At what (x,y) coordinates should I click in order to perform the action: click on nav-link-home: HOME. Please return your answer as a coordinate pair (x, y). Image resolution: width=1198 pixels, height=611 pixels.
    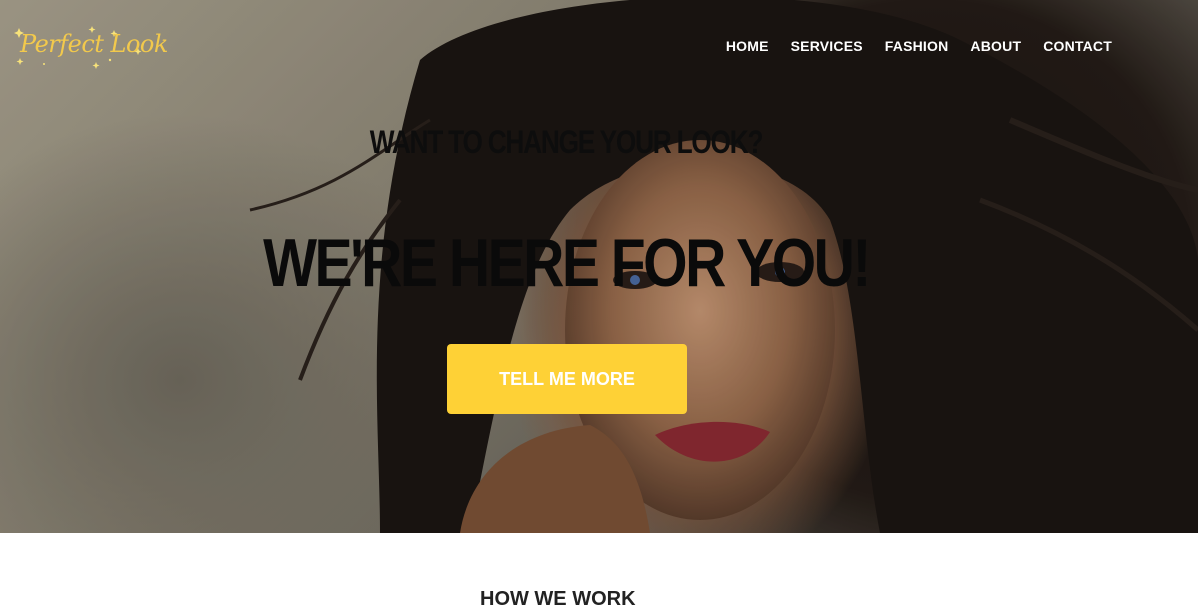
    Looking at the image, I should click on (747, 46).